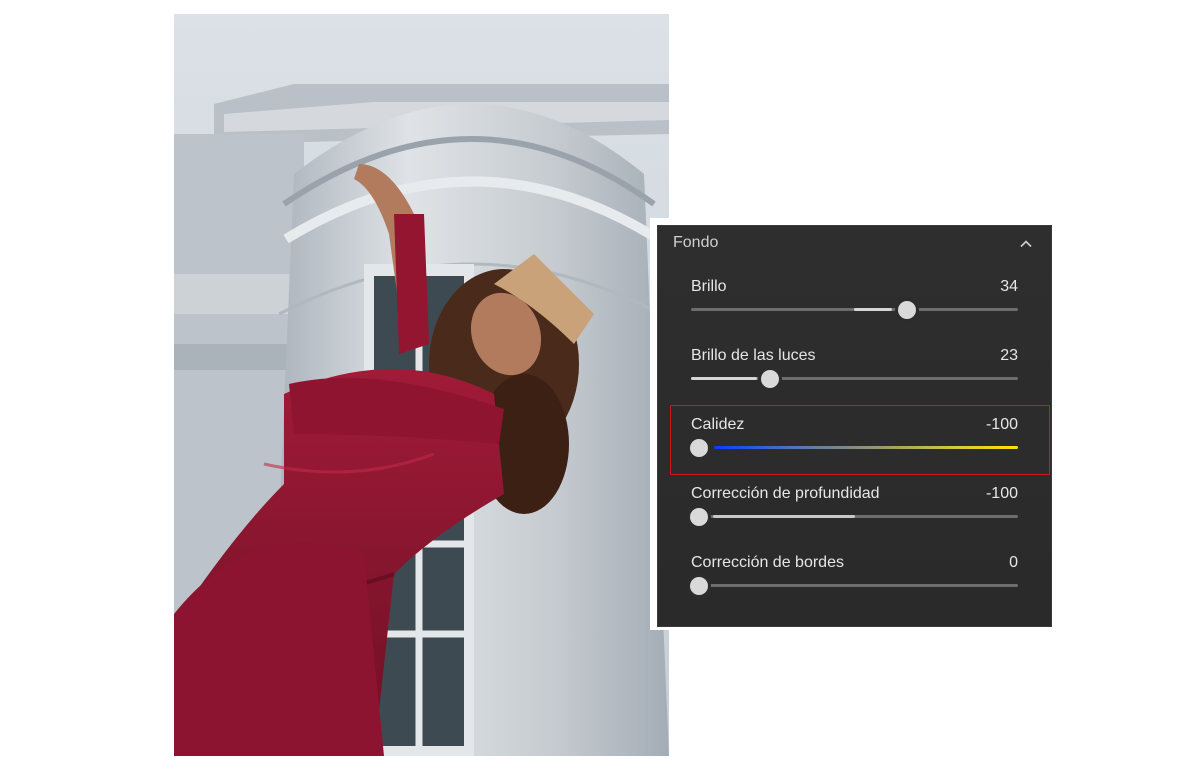 The image size is (1200, 770). Describe the element at coordinates (1009, 287) in the screenshot. I see `slider-value: 34` at that location.